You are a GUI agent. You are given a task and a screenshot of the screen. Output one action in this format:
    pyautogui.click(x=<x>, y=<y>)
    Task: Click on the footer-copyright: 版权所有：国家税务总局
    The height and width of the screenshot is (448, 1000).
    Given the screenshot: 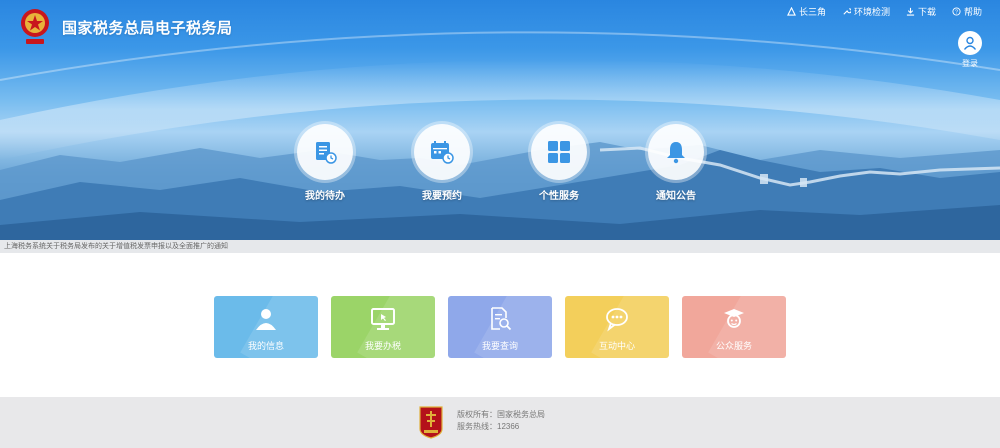 What is the action you would take?
    pyautogui.click(x=501, y=414)
    